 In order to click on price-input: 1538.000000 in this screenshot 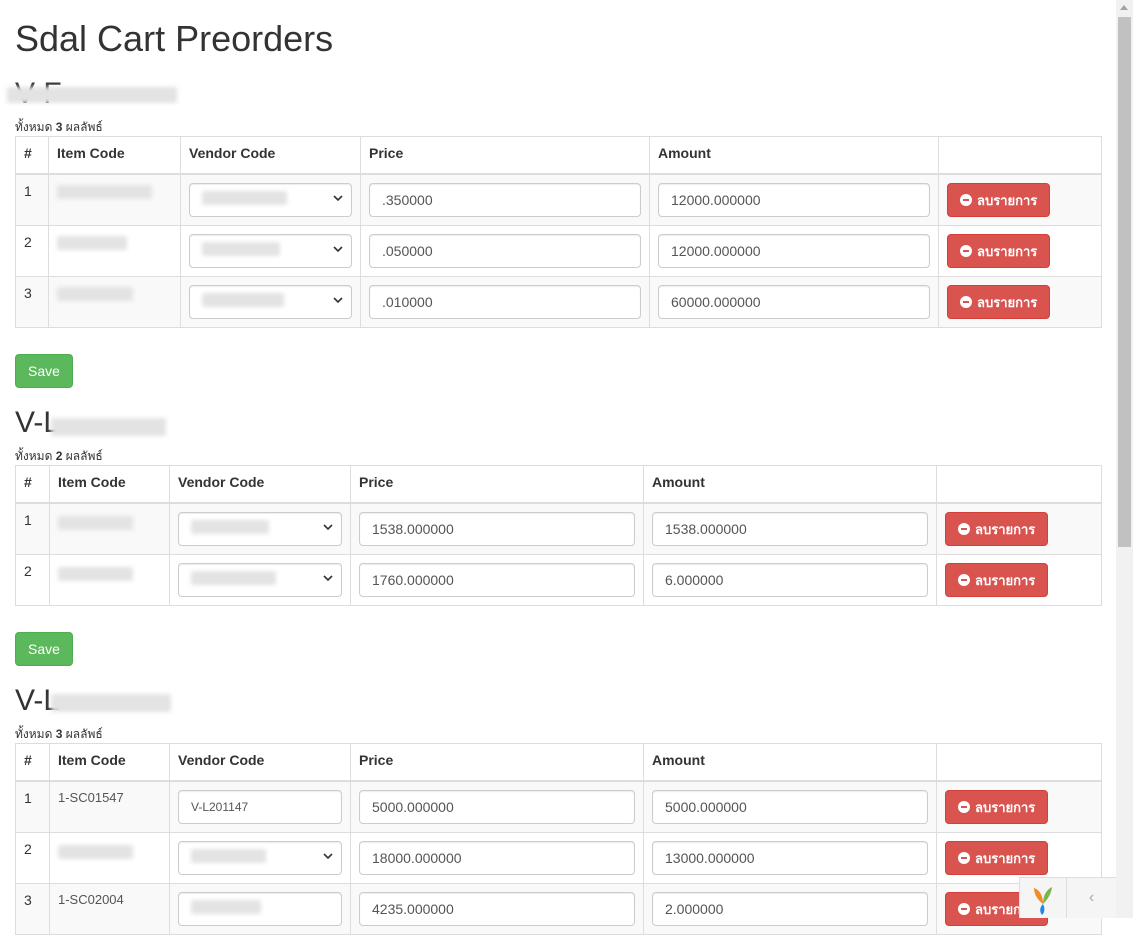, I will do `click(497, 529)`.